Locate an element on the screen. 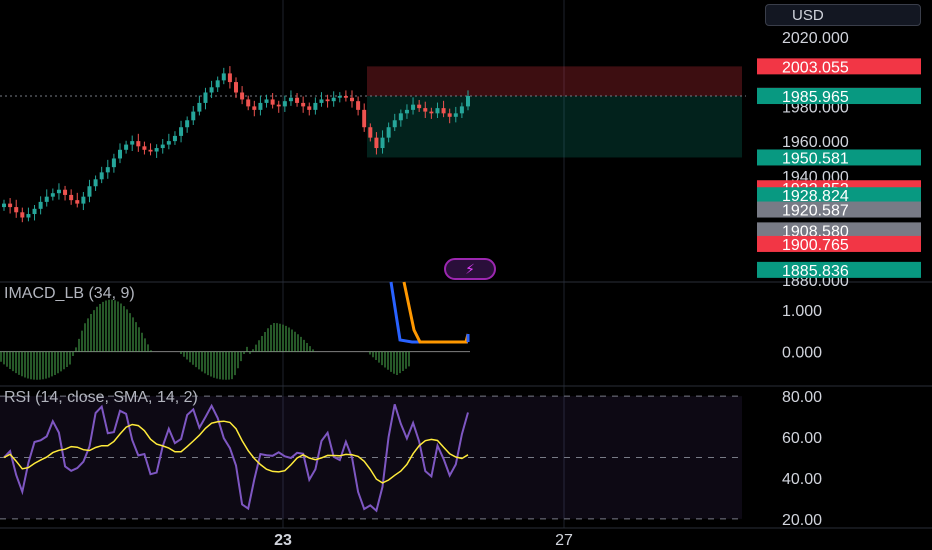 This screenshot has width=932, height=550. rsi-axis-tick: 20.00 is located at coordinates (802, 520).